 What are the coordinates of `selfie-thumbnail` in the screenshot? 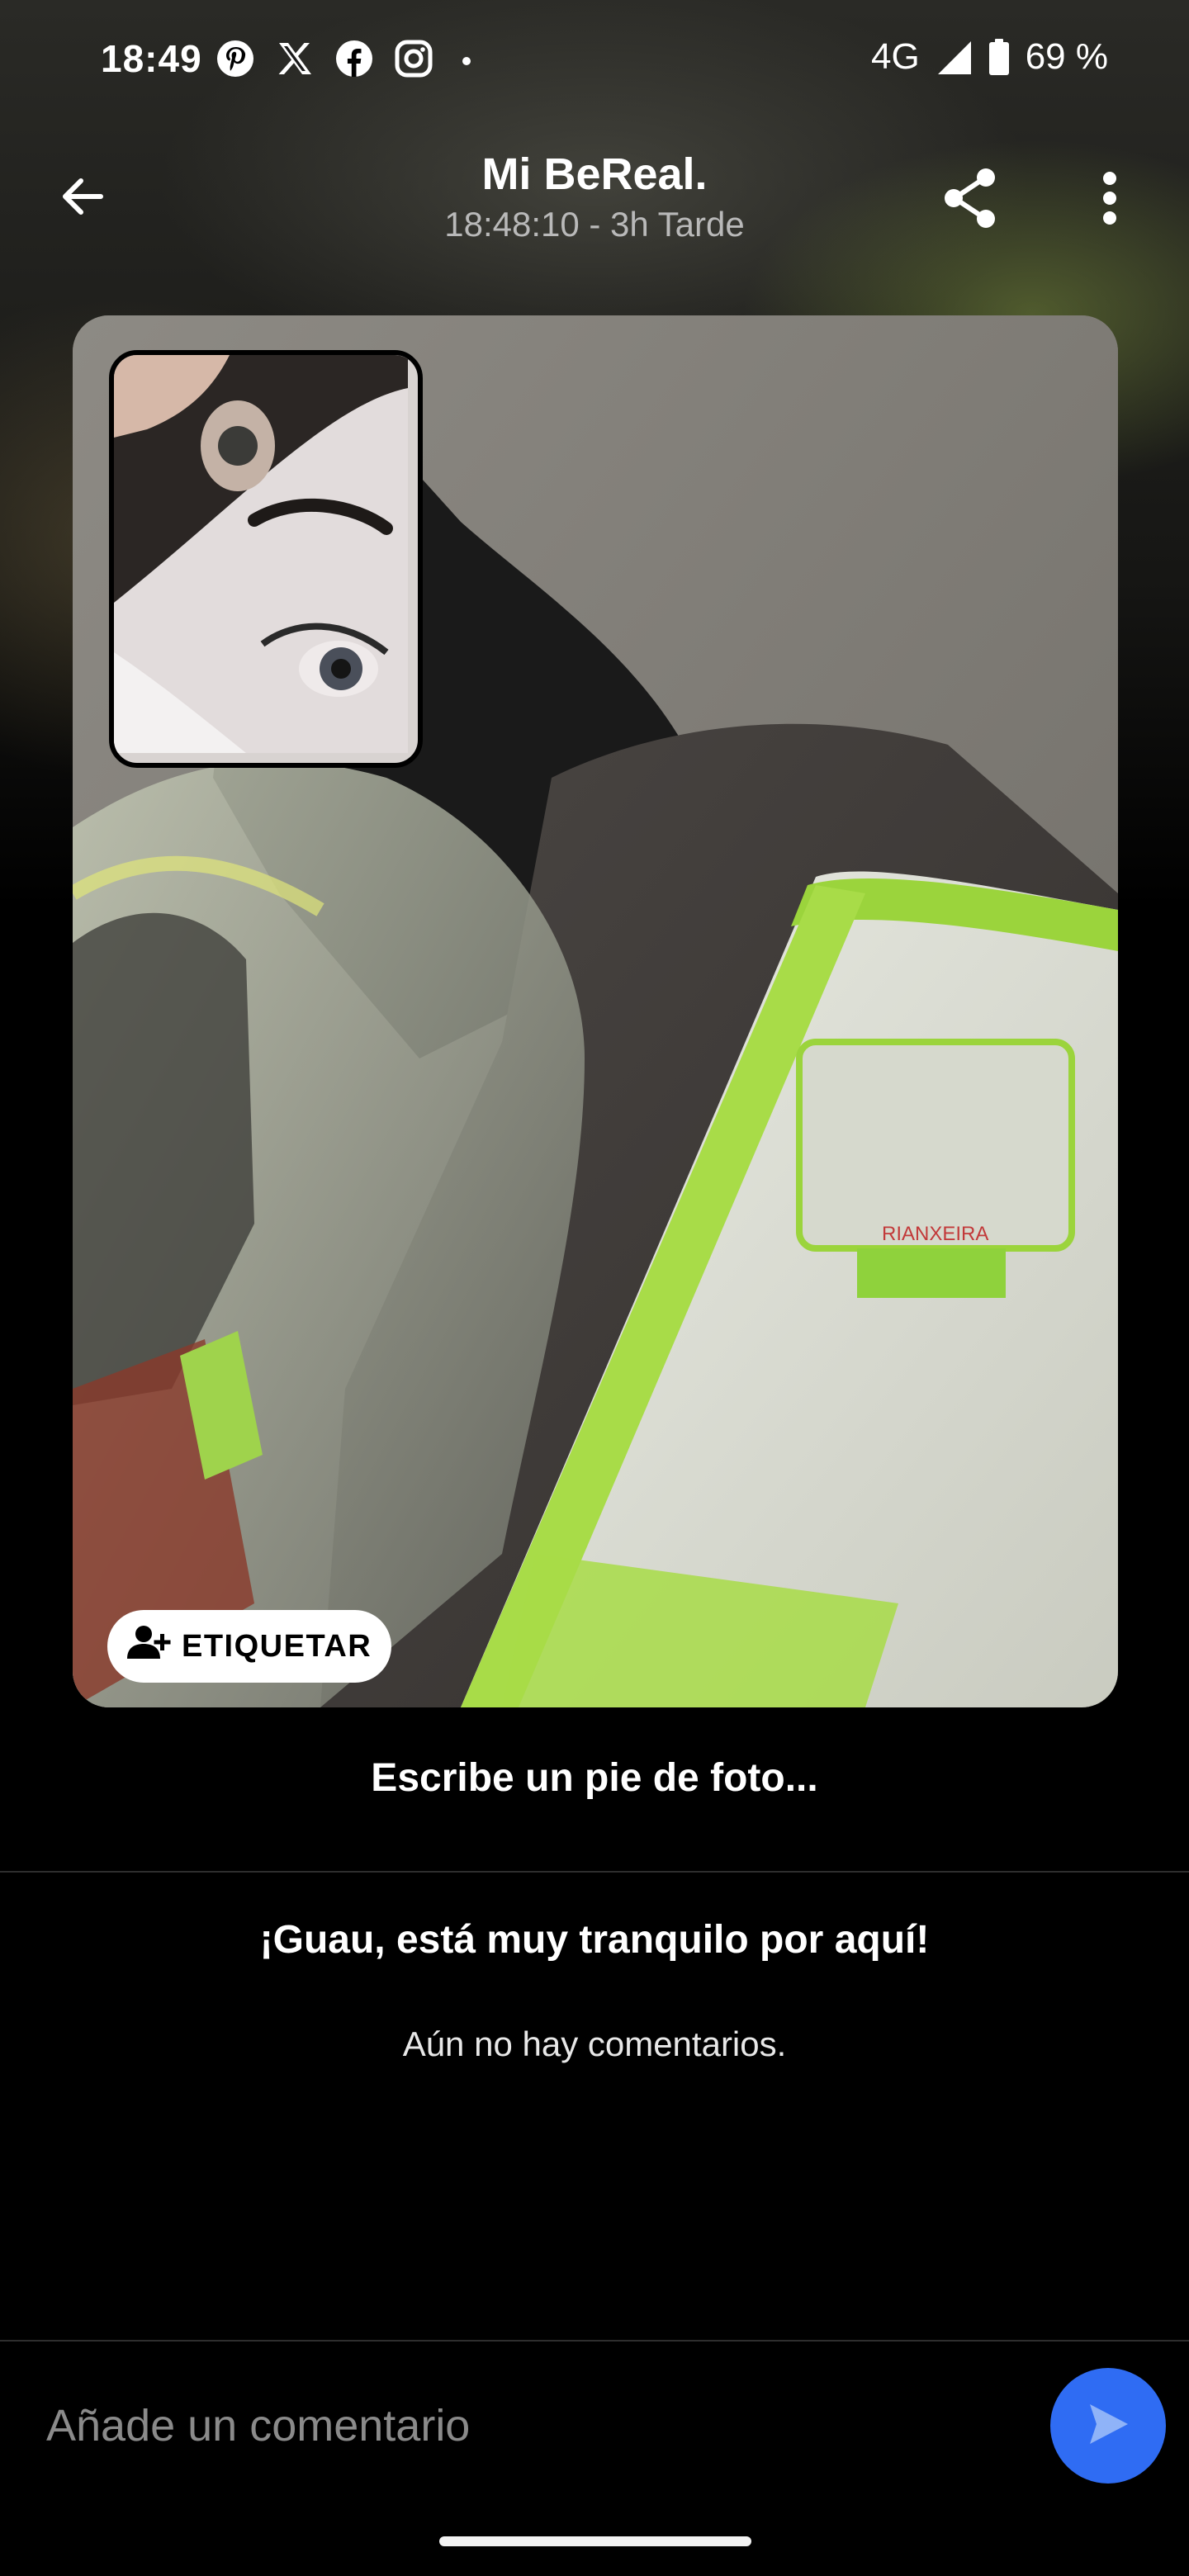 It's located at (266, 559).